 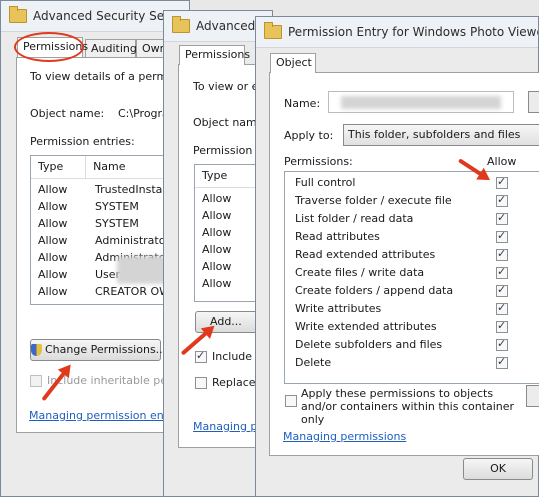 I want to click on permission-label: Write extended attributes, so click(x=366, y=326).